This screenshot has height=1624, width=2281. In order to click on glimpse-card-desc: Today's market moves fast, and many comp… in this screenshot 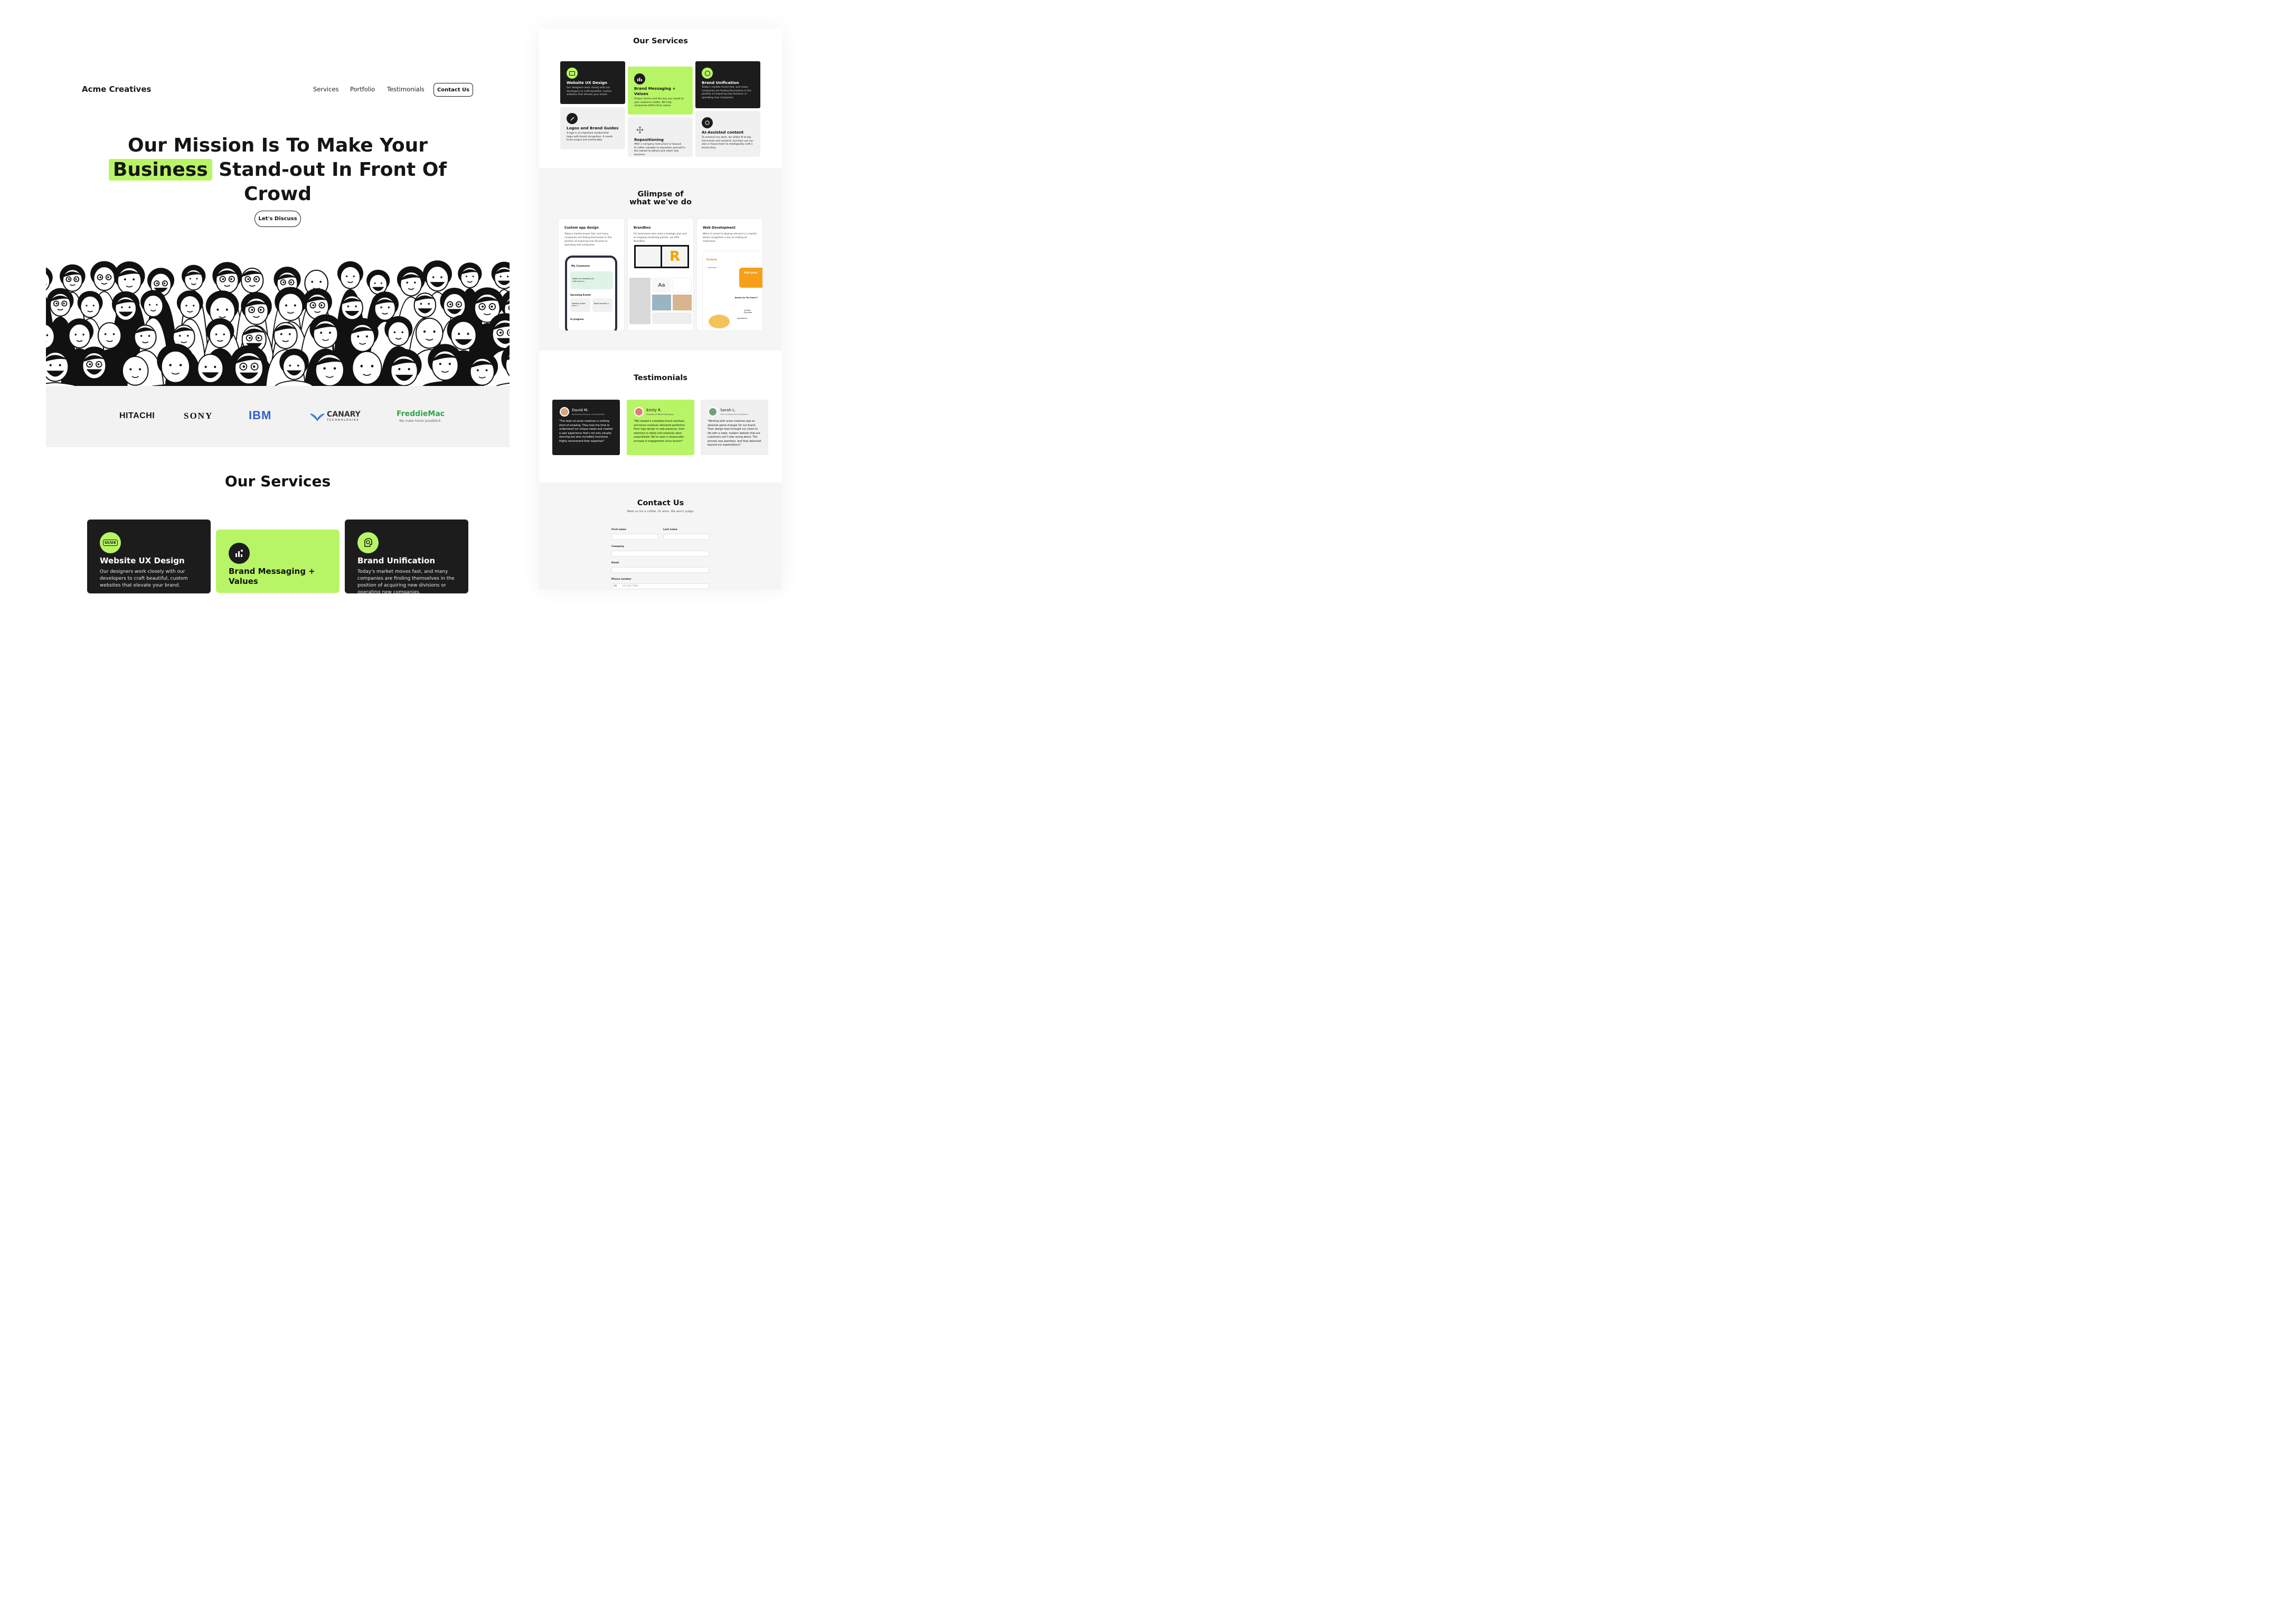, I will do `click(588, 240)`.